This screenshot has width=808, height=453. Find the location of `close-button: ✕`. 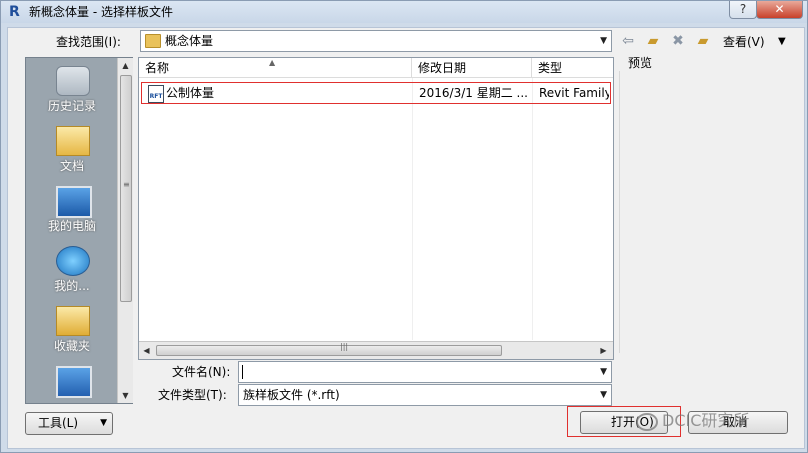

close-button: ✕ is located at coordinates (779, 10).